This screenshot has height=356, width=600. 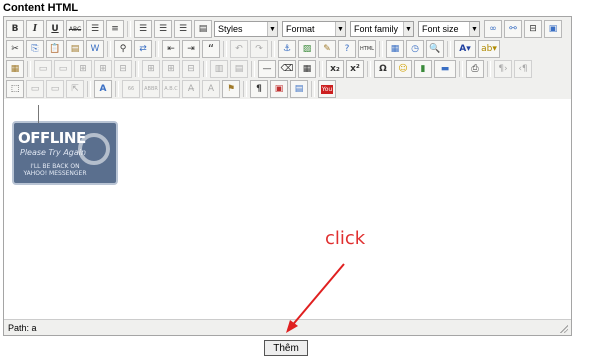 I want to click on indent-button: ⇥, so click(x=191, y=49).